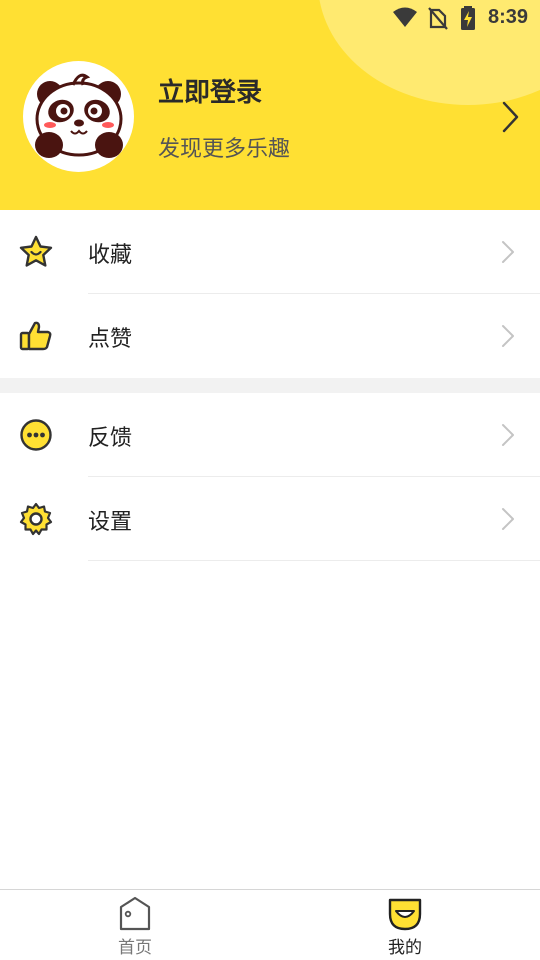  What do you see at coordinates (270, 924) in the screenshot?
I see `bottom-nav: 首页 我的` at bounding box center [270, 924].